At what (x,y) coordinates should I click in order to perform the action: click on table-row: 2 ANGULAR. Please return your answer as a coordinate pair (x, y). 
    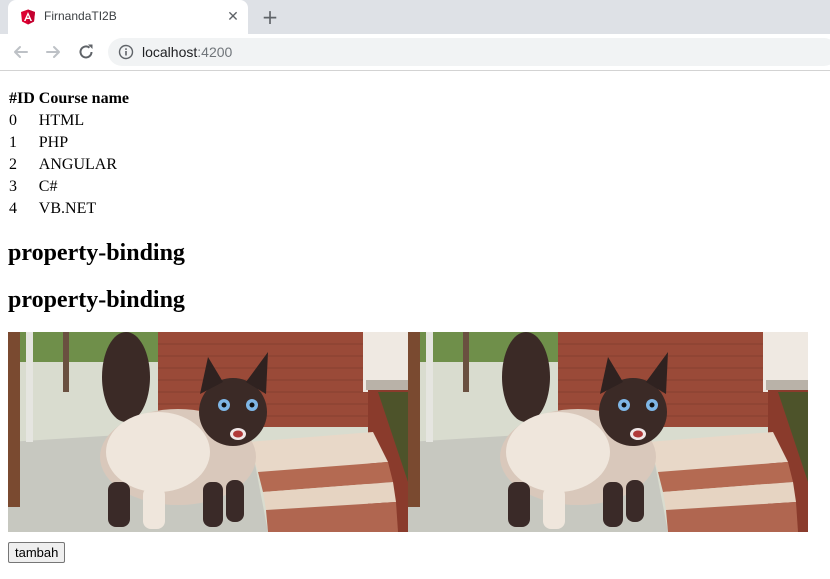
    Looking at the image, I should click on (69, 165).